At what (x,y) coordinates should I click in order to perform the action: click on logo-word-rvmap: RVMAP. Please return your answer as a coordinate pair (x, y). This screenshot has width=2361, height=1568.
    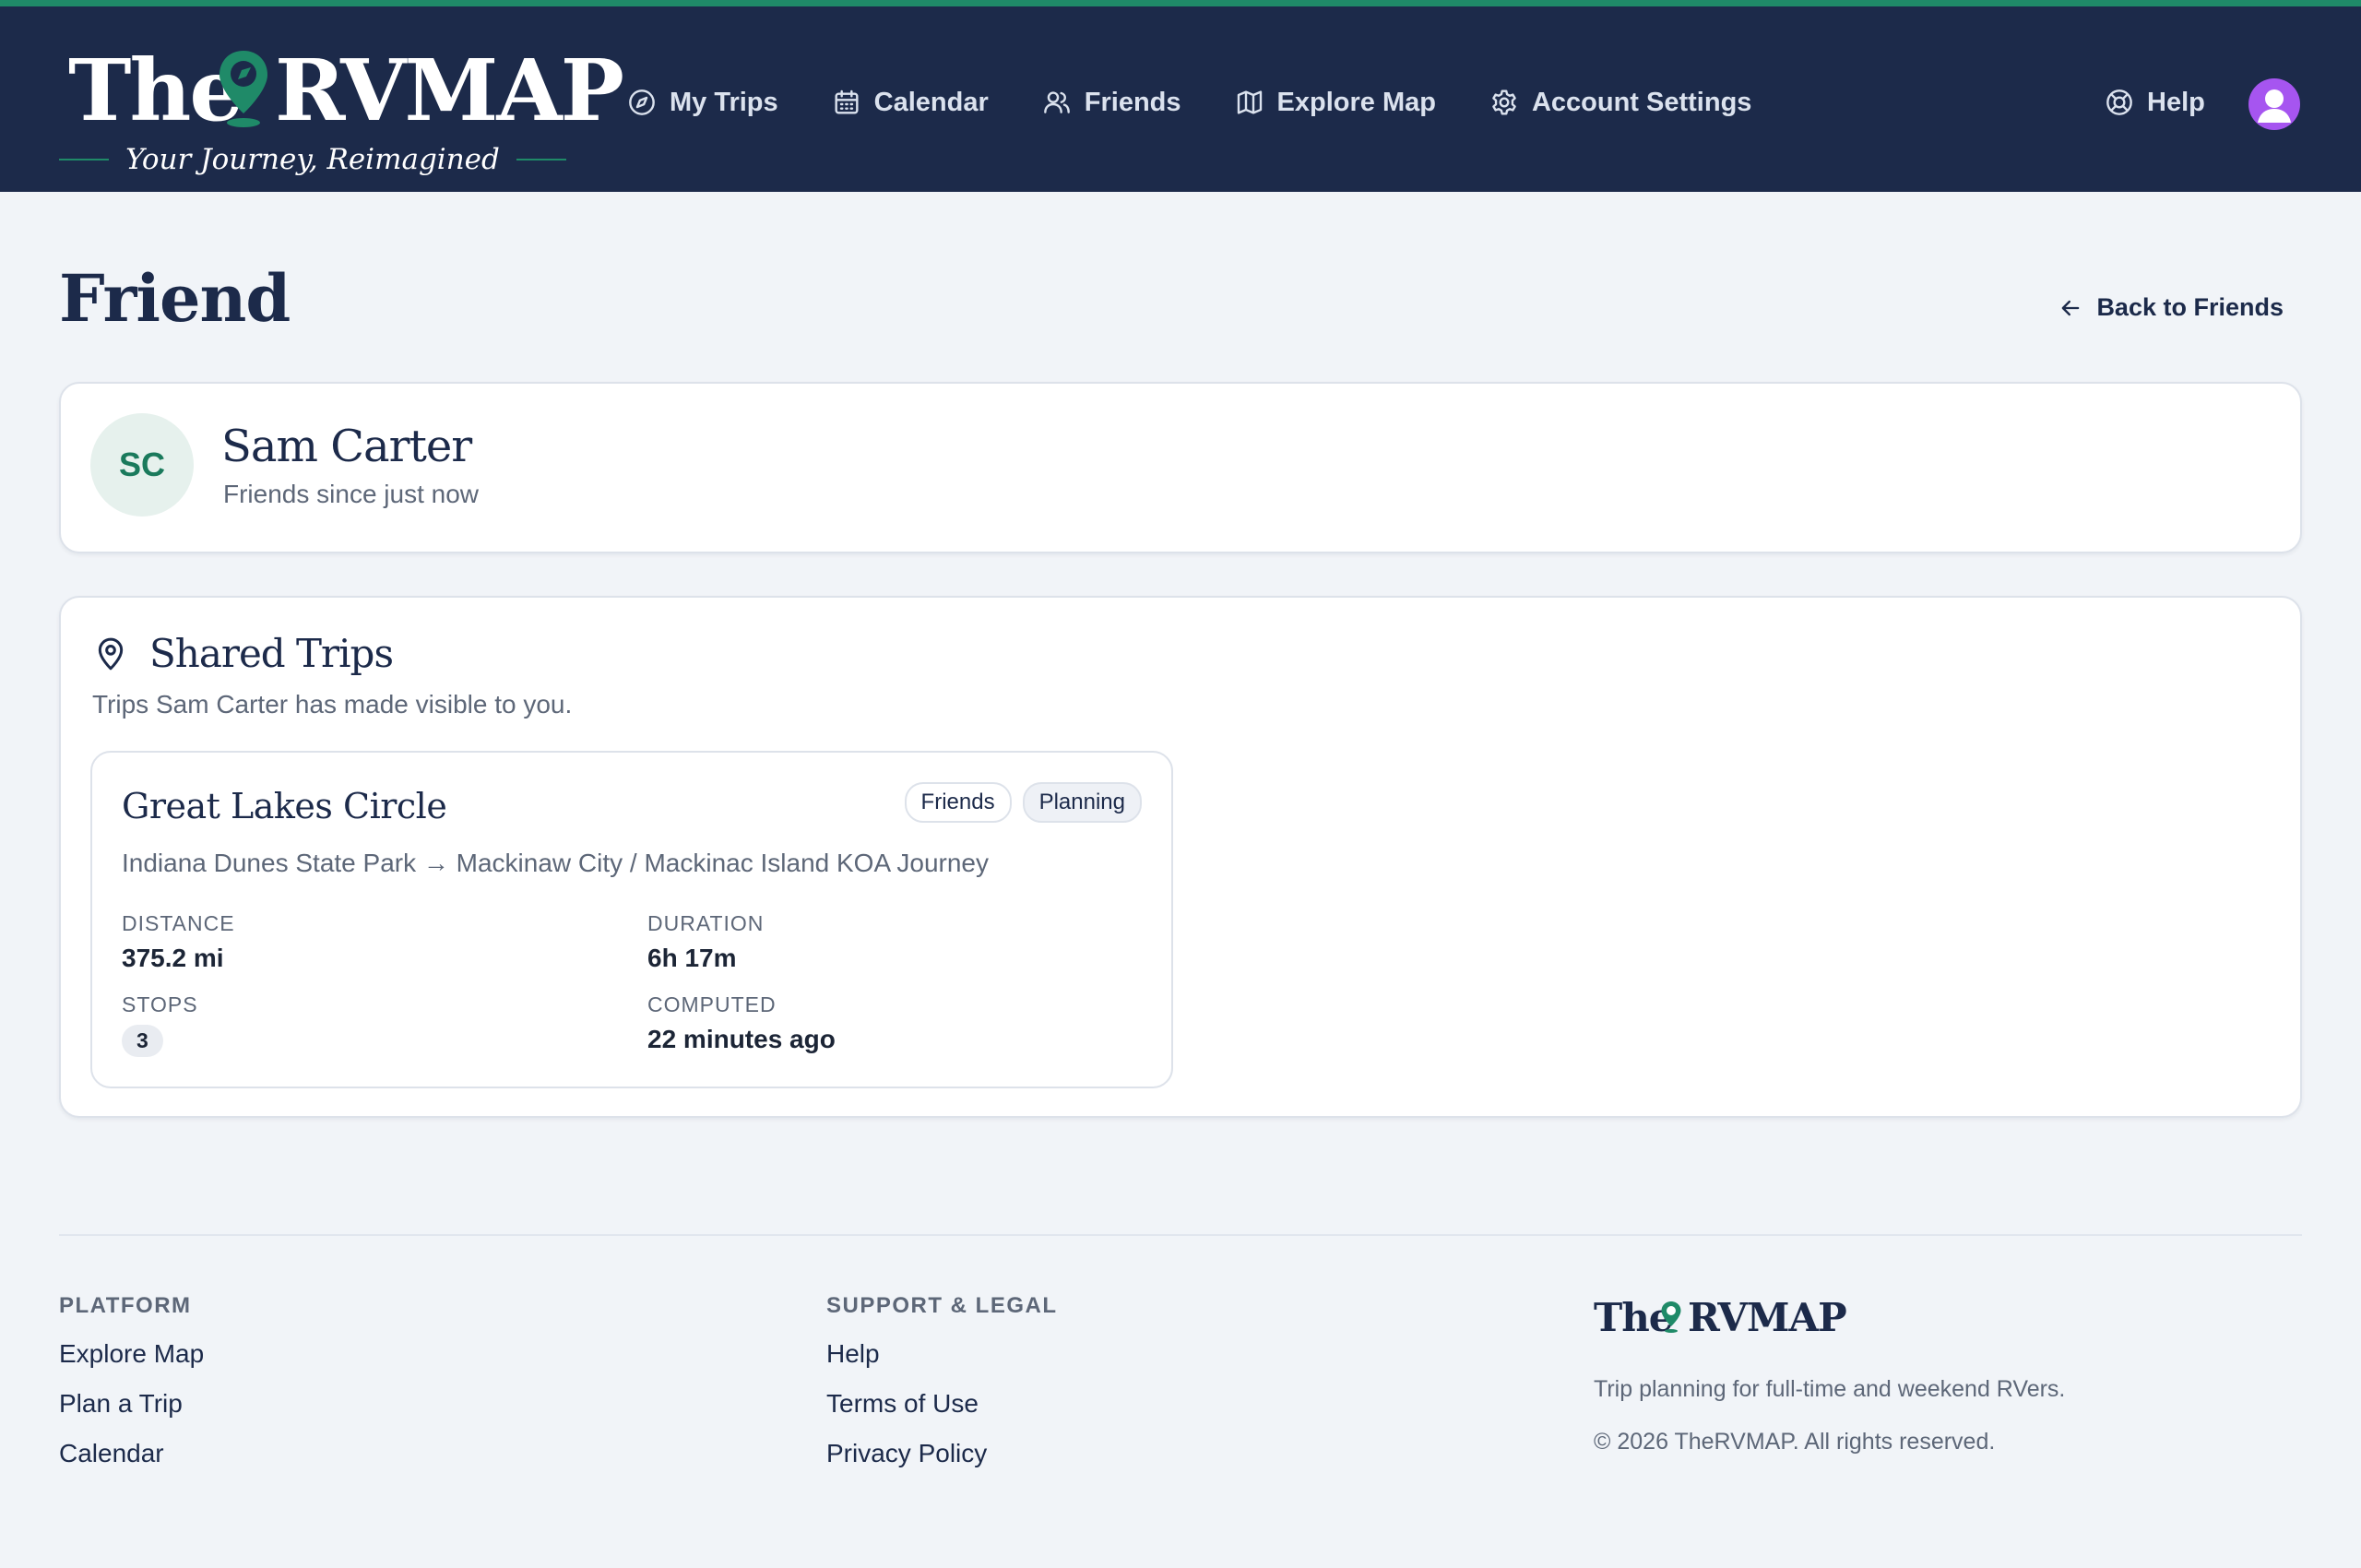
    Looking at the image, I should click on (449, 90).